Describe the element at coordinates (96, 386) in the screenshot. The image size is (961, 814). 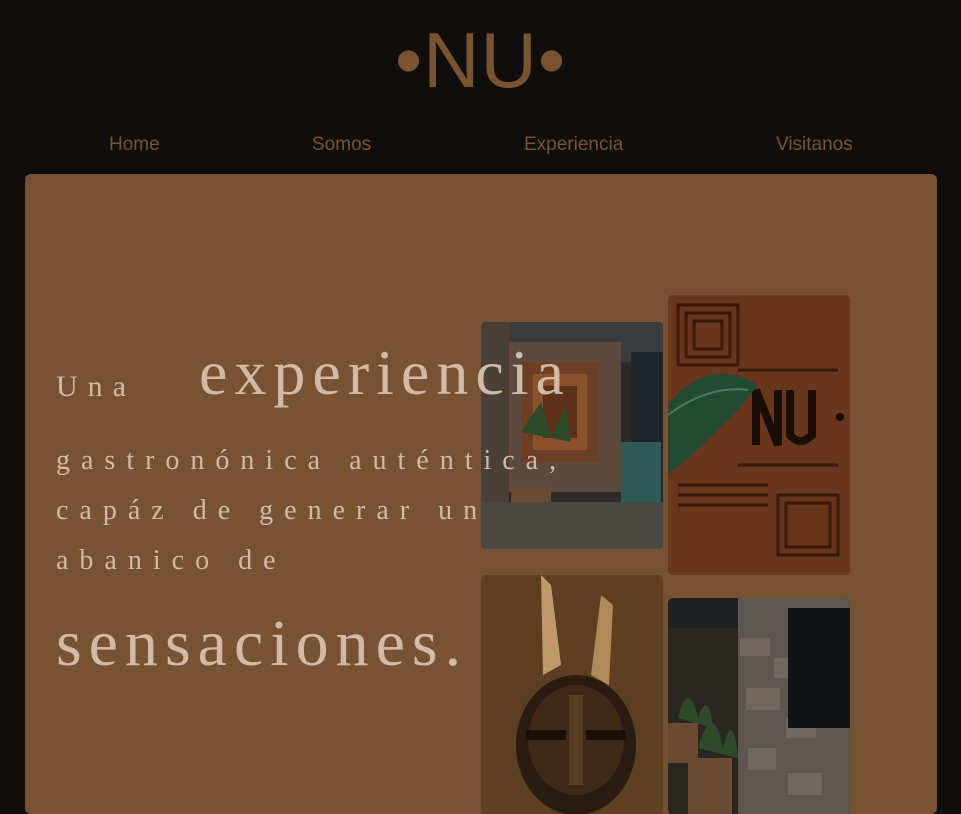
I see `headline-una: Una` at that location.